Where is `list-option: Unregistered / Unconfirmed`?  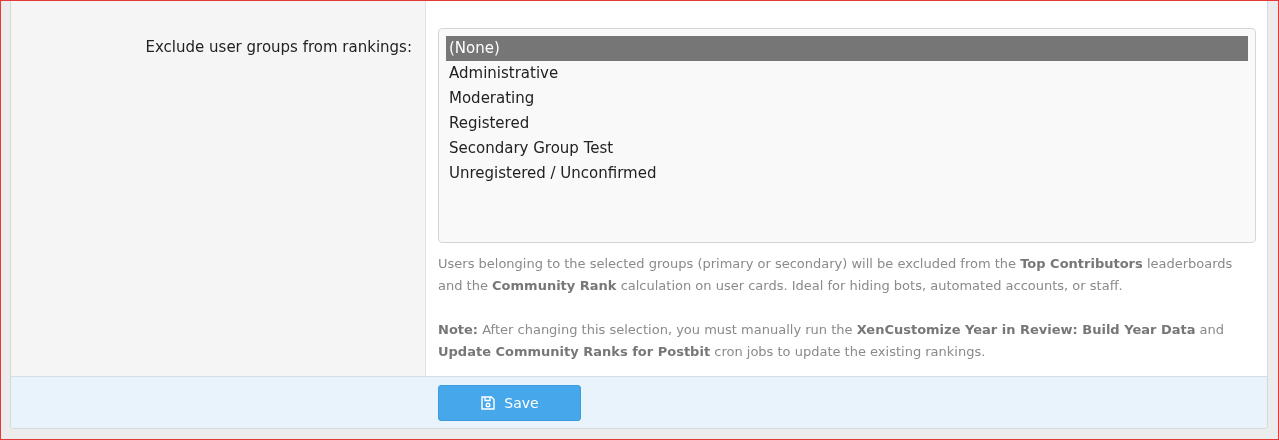 list-option: Unregistered / Unconfirmed is located at coordinates (847, 173).